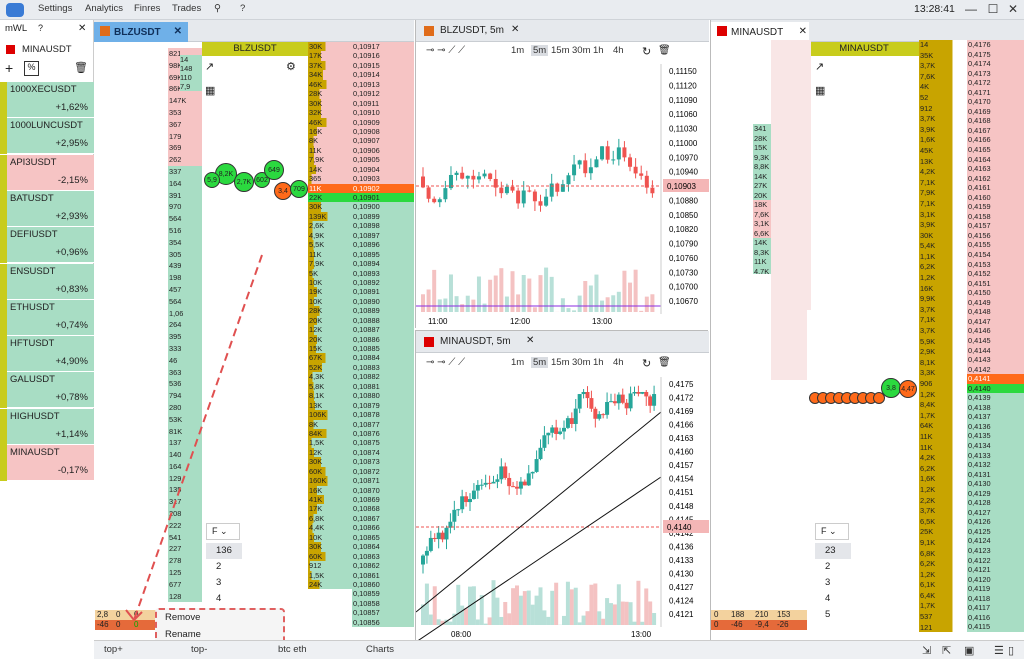 The height and width of the screenshot is (659, 1024). I want to click on grid-icon: ▦, so click(820, 90).